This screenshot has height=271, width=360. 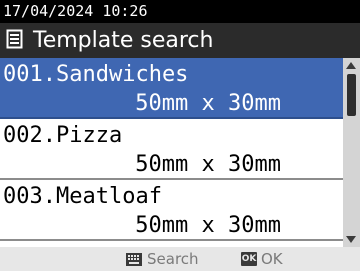 What do you see at coordinates (173, 259) in the screenshot?
I see `search-label: Search` at bounding box center [173, 259].